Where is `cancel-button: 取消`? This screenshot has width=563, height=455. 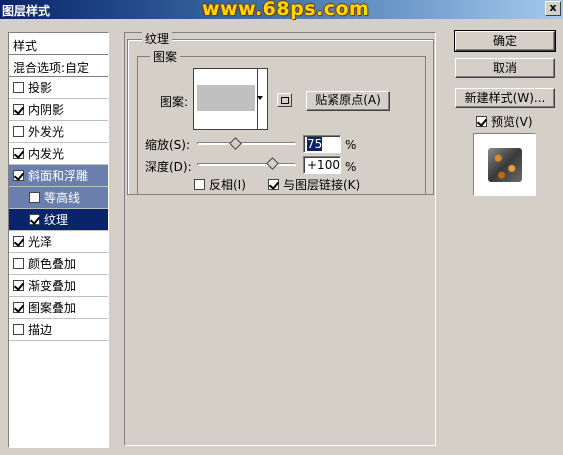 cancel-button: 取消 is located at coordinates (505, 68).